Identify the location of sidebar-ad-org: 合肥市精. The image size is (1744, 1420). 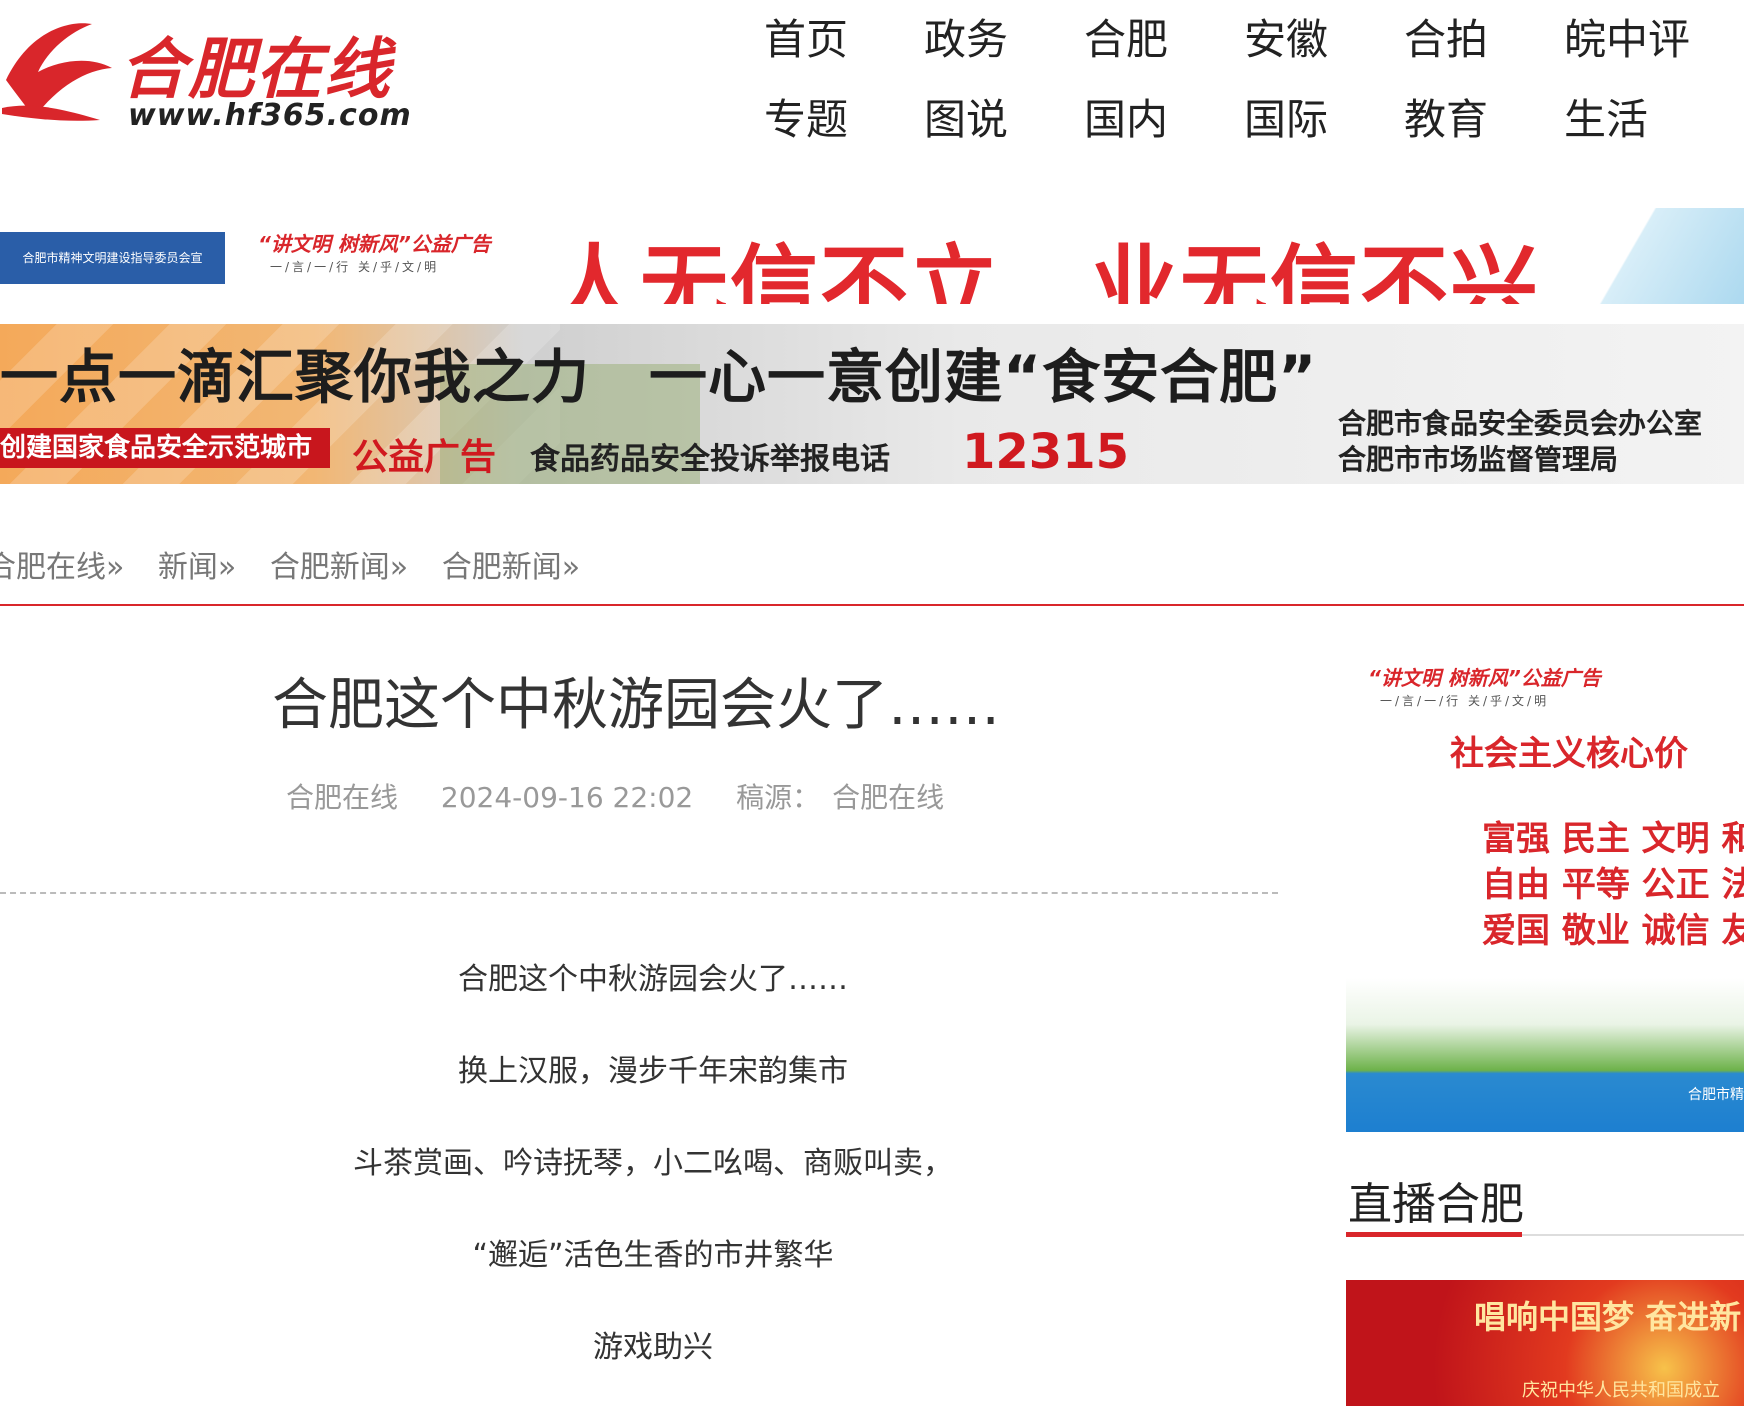
(1716, 1095).